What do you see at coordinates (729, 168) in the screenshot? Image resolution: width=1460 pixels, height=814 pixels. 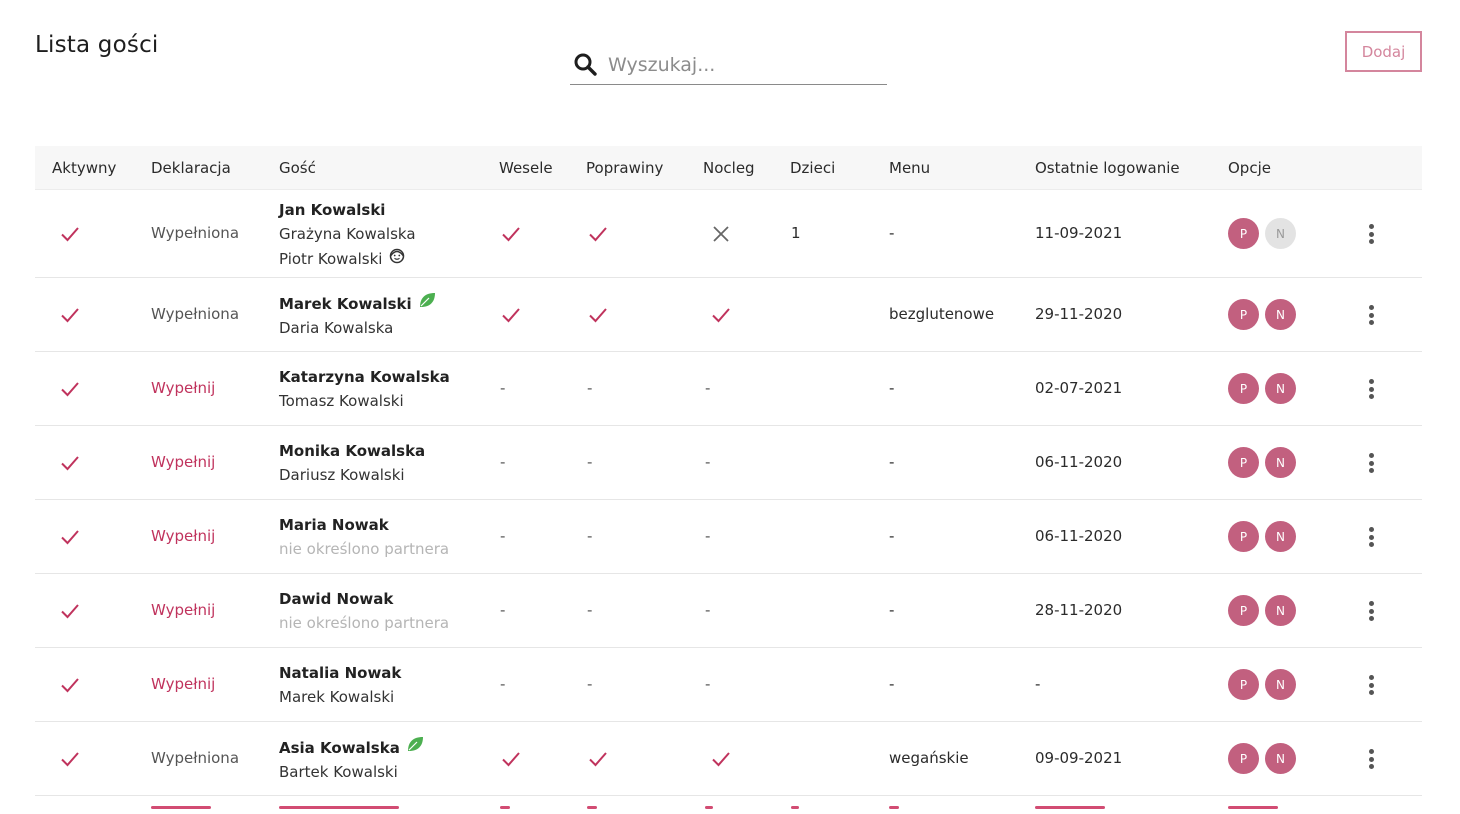 I see `header-accommodation: Nocleg` at bounding box center [729, 168].